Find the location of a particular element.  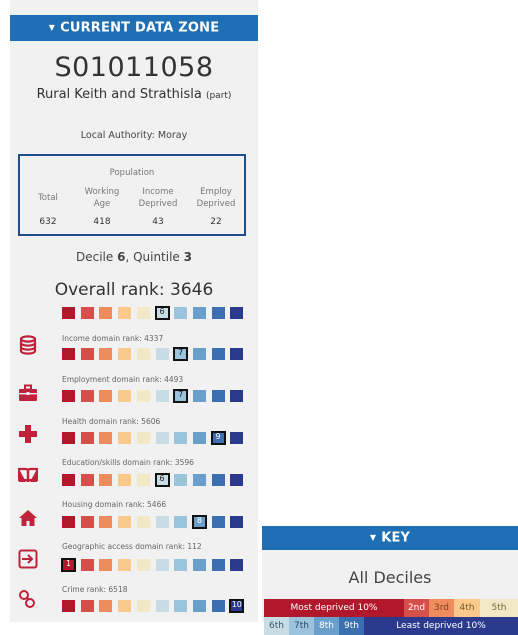

pop-employ-deprived-value: 22 is located at coordinates (216, 222).